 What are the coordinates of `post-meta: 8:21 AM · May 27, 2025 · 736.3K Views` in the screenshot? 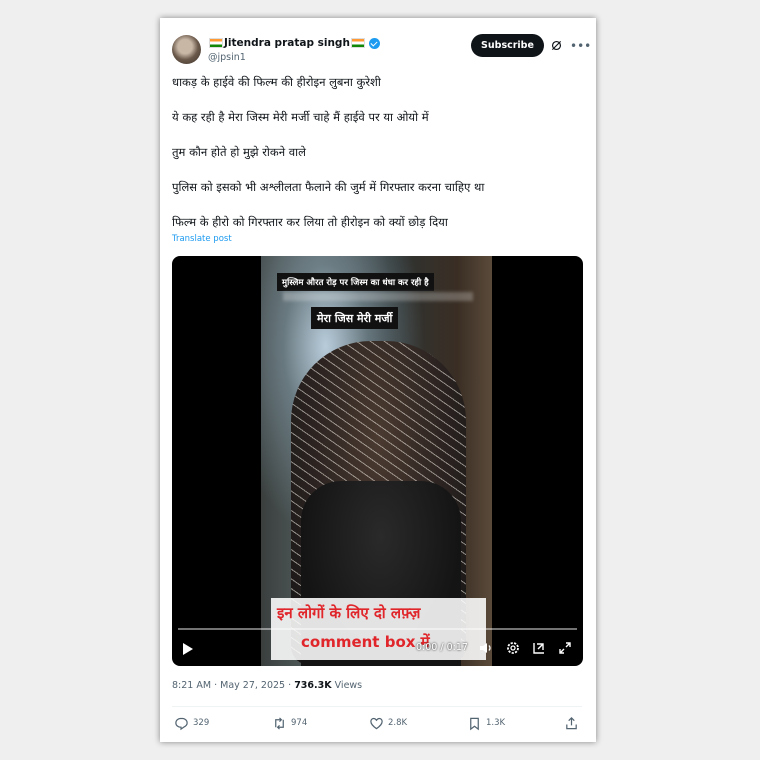 It's located at (267, 685).